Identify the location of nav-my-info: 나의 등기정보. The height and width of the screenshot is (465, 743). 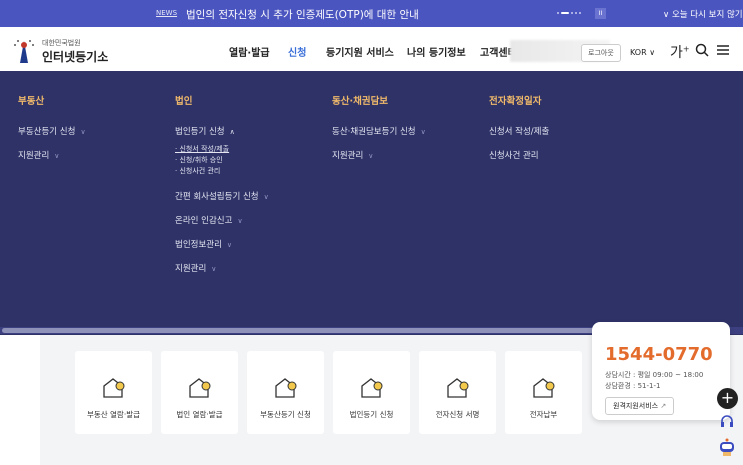
(436, 51).